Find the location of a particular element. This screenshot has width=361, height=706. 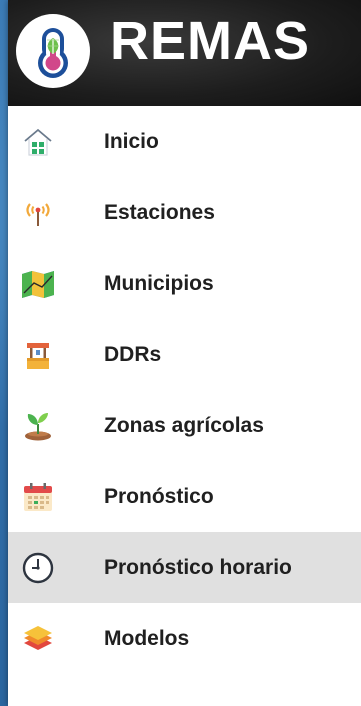

layers-icon is located at coordinates (38, 639).